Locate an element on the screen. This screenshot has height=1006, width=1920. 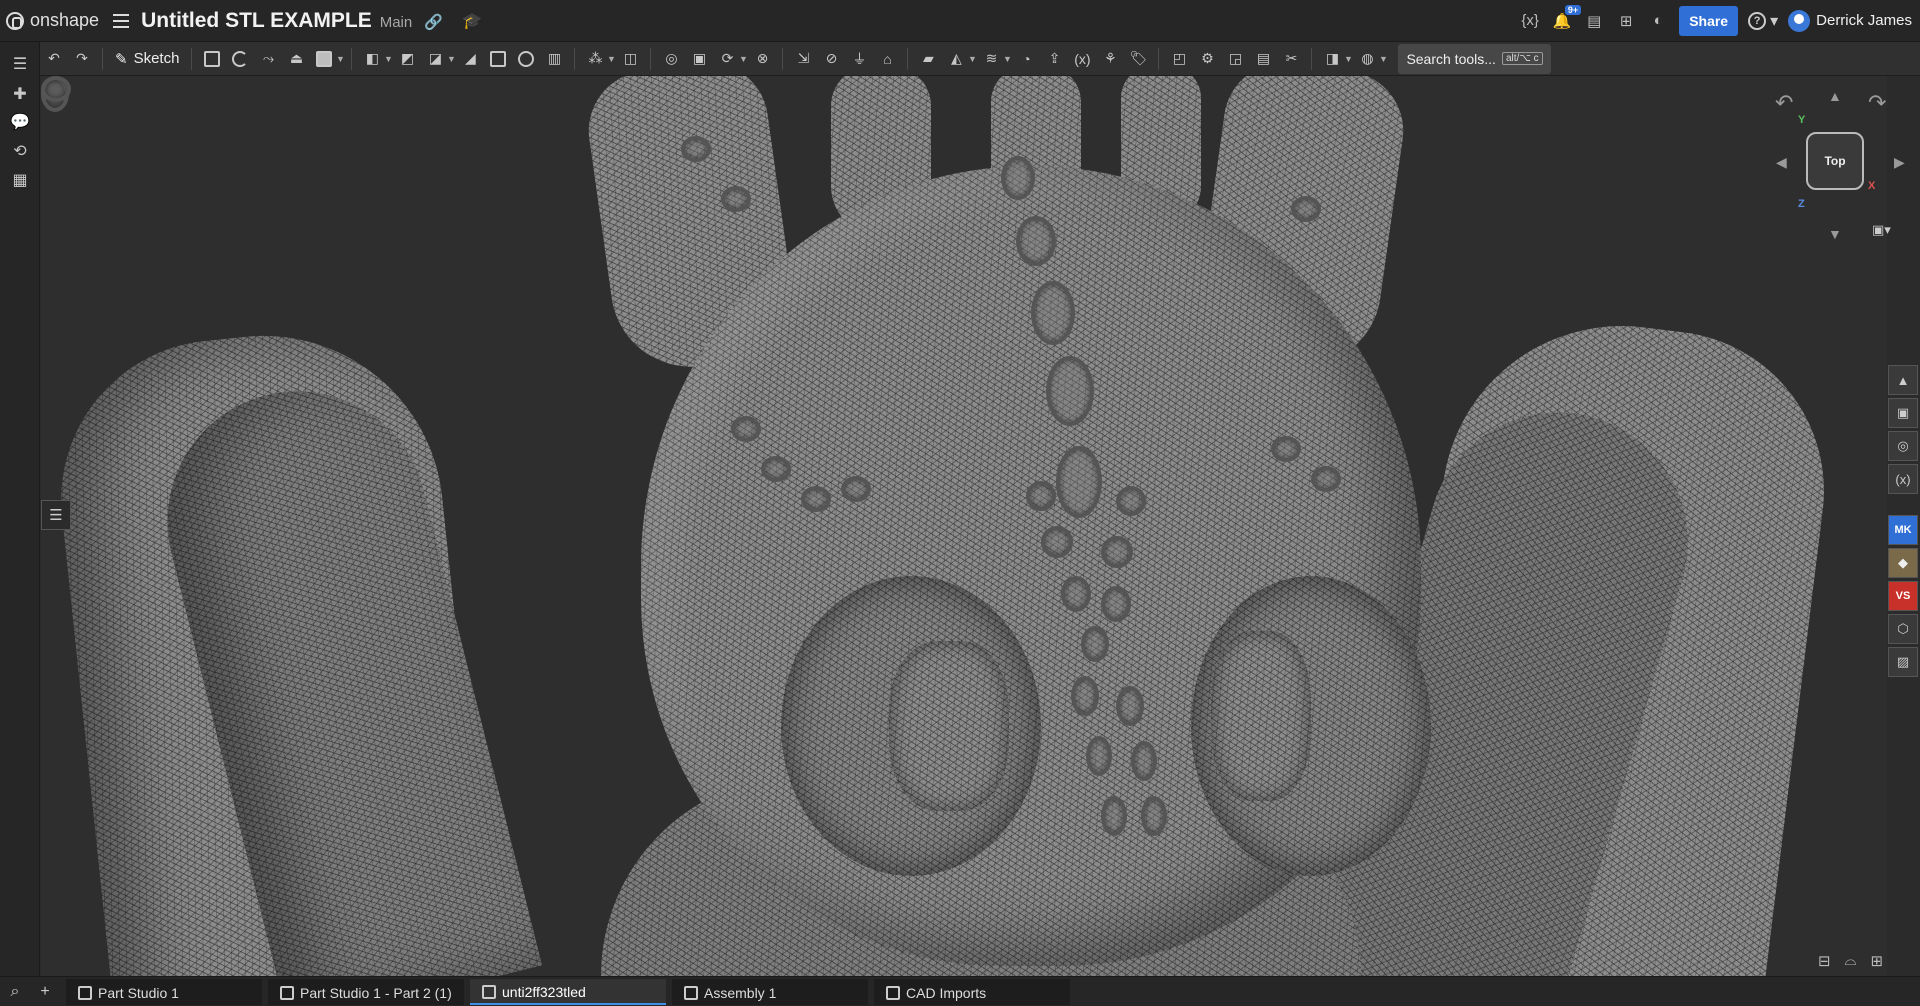
branch-label: Main is located at coordinates (396, 22).